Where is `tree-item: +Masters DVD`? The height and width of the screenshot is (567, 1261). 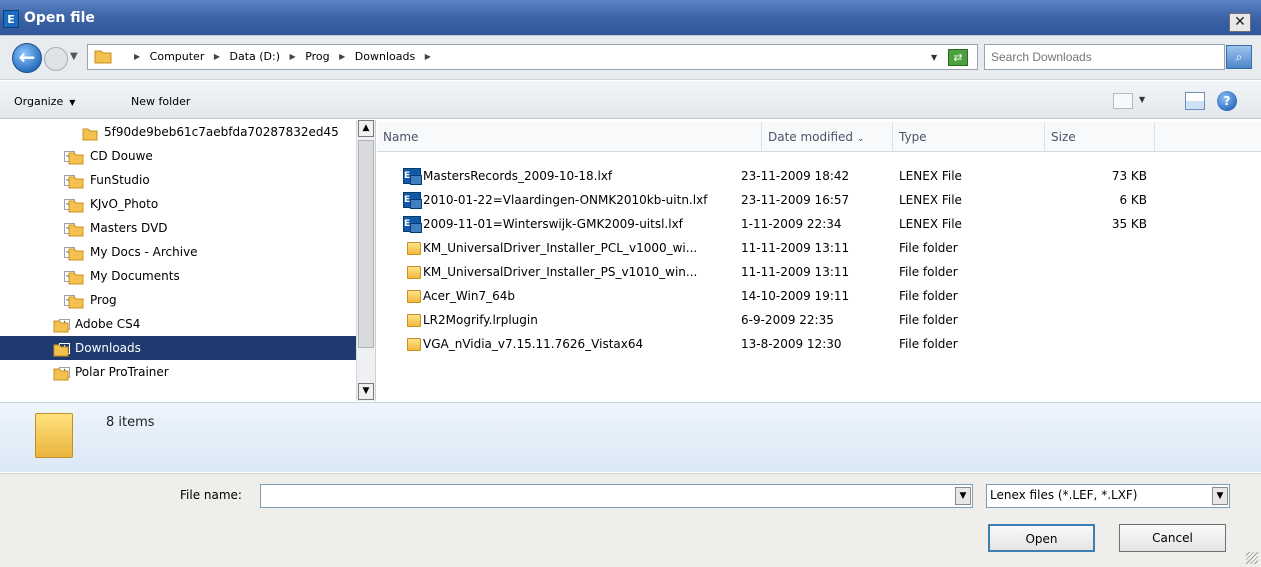
tree-item: +Masters DVD is located at coordinates (178, 228).